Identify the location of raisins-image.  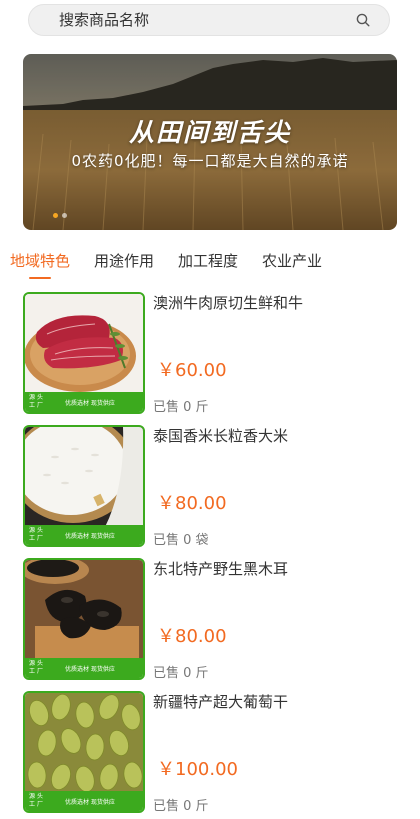
(84, 743).